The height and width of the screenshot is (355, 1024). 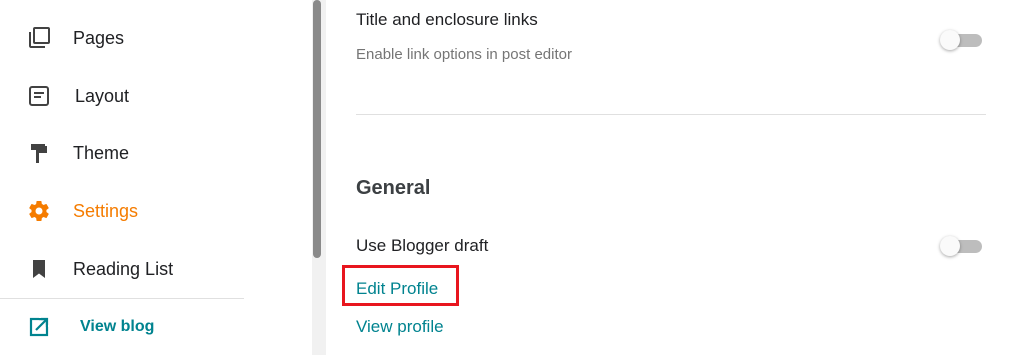 I want to click on sidebar-item-theme: Theme, so click(x=150, y=153).